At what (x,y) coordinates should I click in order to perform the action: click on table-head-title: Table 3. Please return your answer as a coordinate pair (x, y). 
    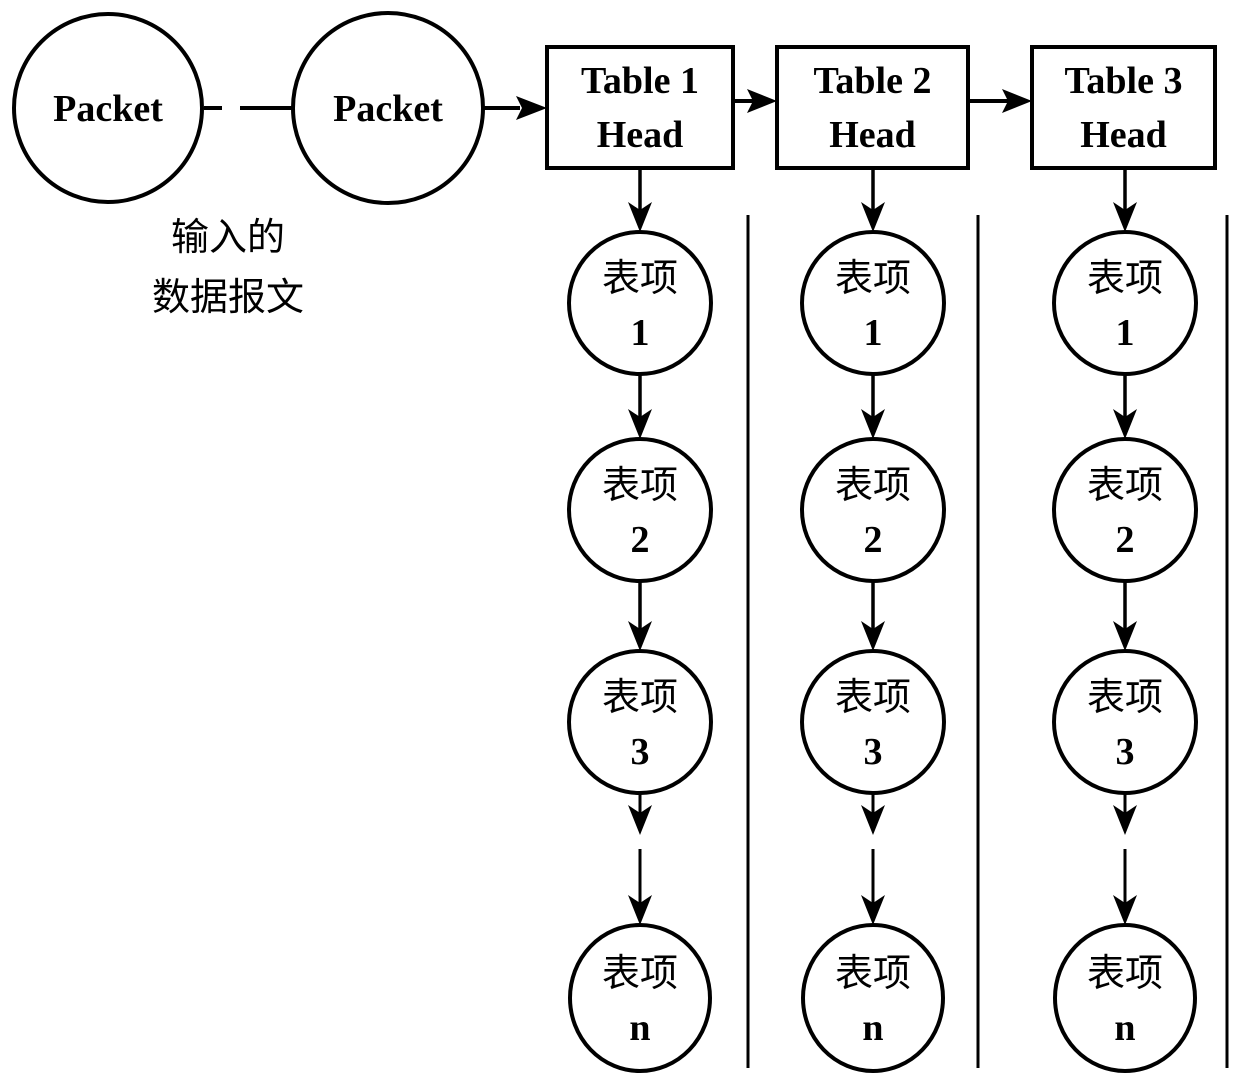
    Looking at the image, I should click on (1124, 81).